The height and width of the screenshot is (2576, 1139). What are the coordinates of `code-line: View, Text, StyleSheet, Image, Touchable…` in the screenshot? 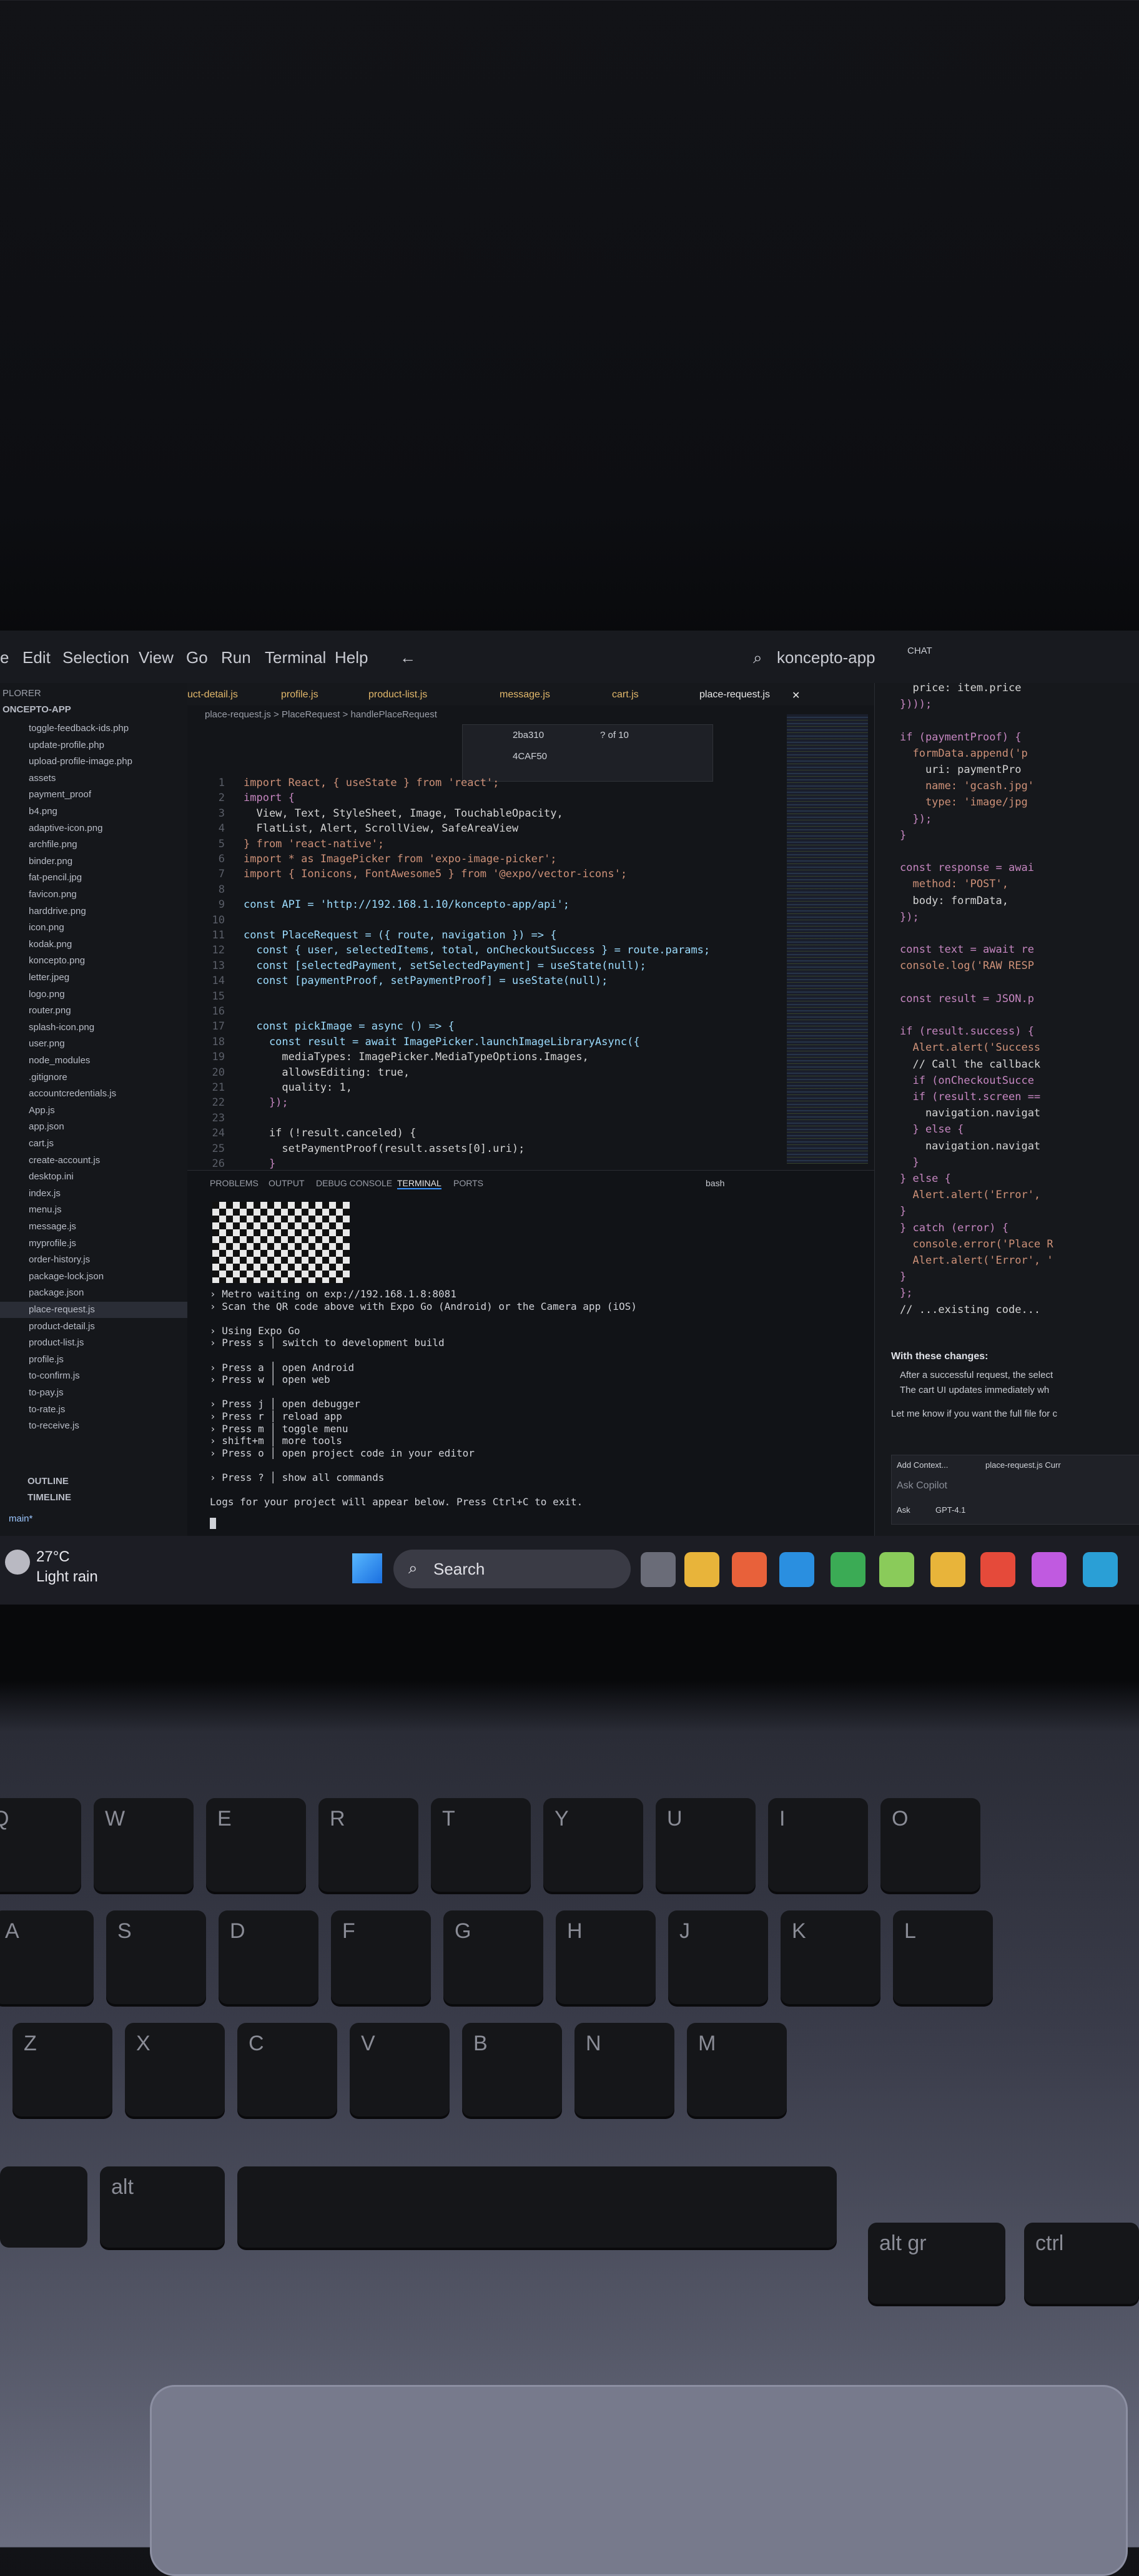 It's located at (403, 813).